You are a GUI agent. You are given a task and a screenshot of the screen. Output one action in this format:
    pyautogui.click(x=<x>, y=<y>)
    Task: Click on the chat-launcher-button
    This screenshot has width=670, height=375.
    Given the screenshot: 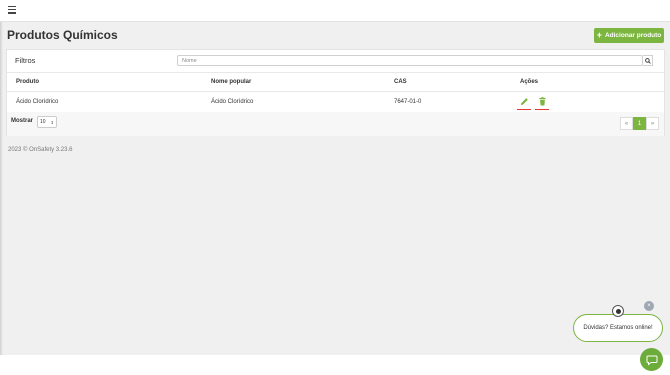 What is the action you would take?
    pyautogui.click(x=651, y=359)
    